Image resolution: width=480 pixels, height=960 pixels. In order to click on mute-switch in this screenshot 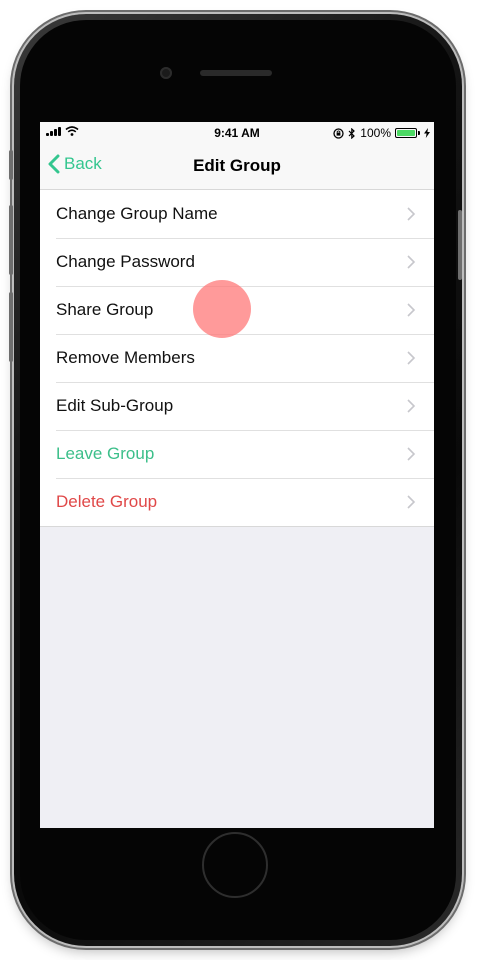, I will do `click(11, 165)`.